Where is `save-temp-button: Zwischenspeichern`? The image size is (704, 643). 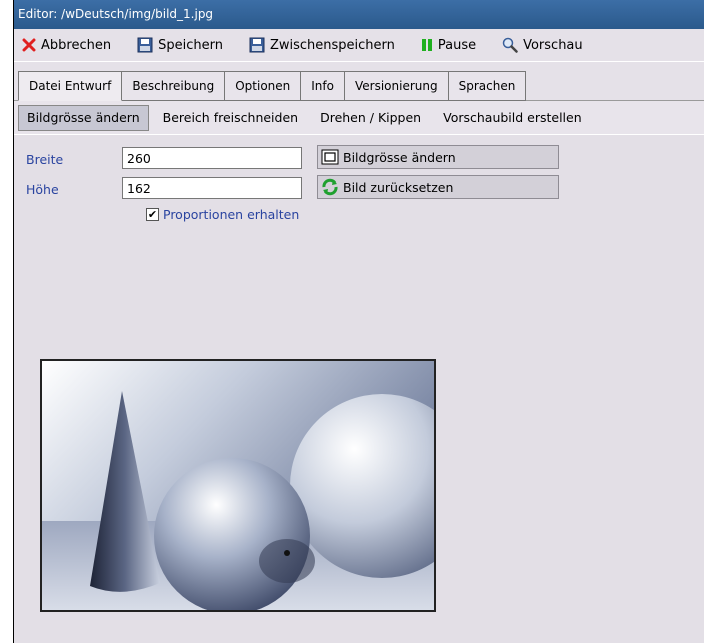 save-temp-button: Zwischenspeichern is located at coordinates (322, 45).